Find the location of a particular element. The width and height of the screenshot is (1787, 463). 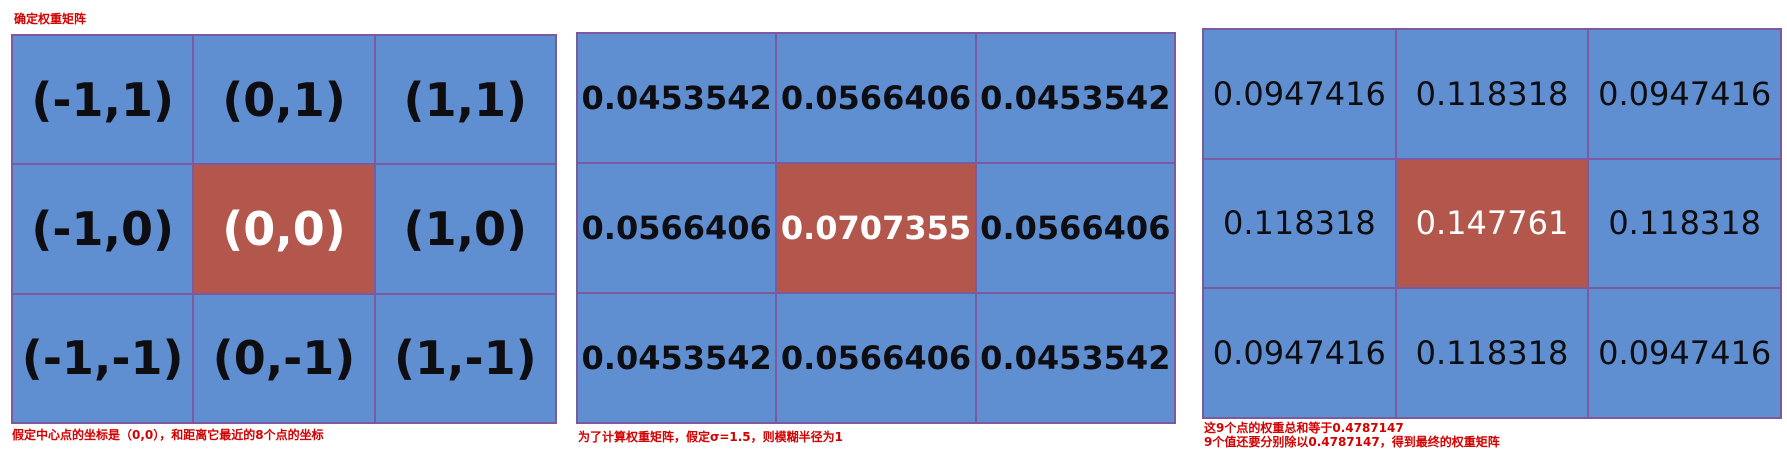

coordinate-cell: (1,-1) is located at coordinates (465, 358).